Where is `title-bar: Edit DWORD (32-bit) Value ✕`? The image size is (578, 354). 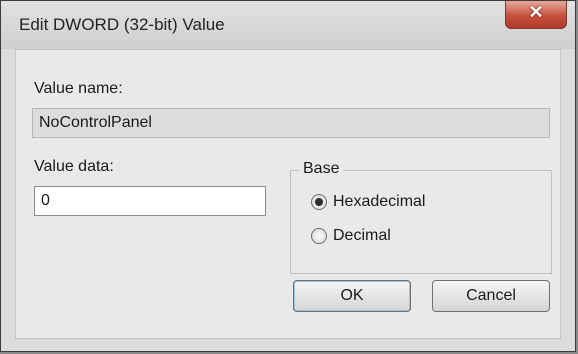 title-bar: Edit DWORD (32-bit) Value ✕ is located at coordinates (288, 25).